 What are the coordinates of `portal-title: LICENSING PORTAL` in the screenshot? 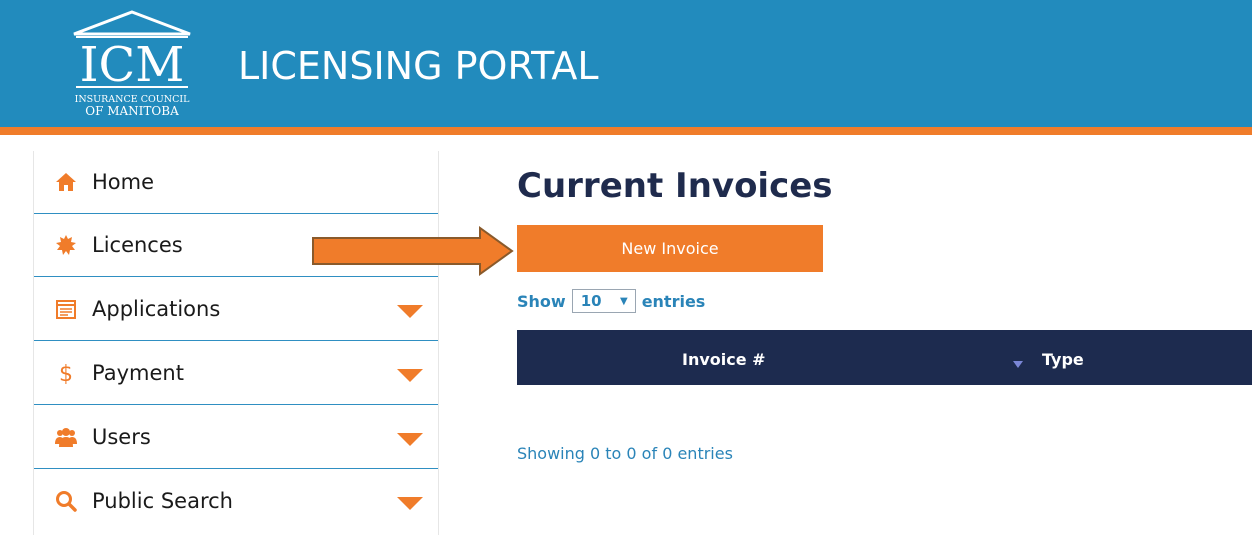 It's located at (418, 66).